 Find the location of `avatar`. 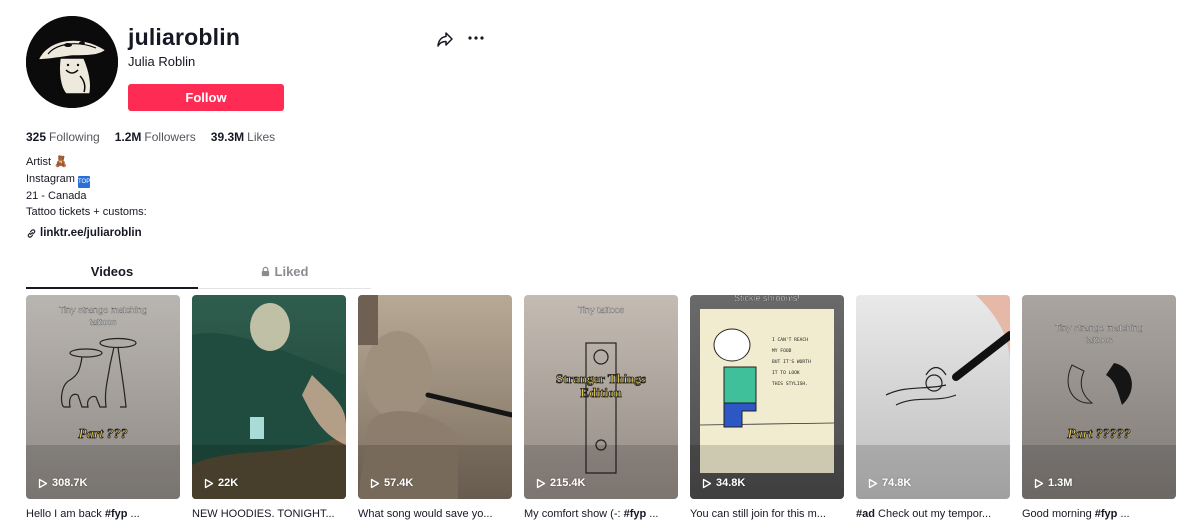

avatar is located at coordinates (72, 62).